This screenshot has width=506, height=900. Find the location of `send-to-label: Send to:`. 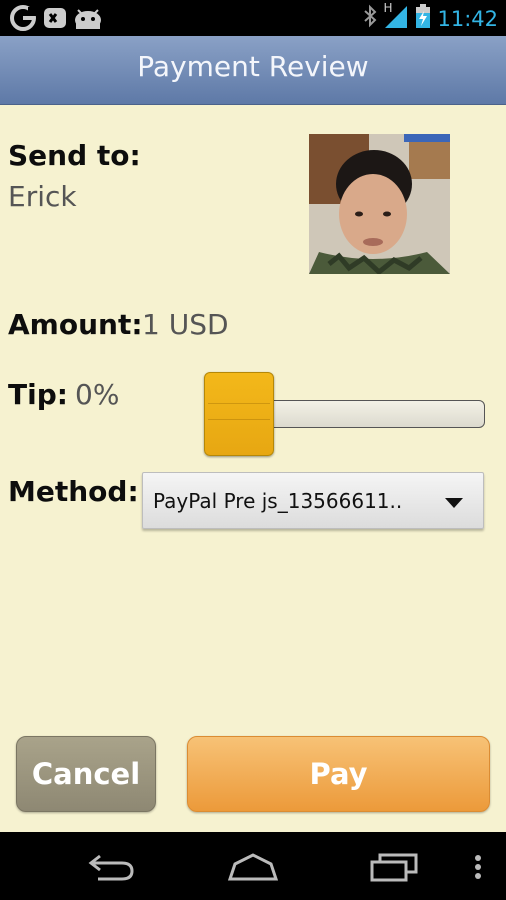

send-to-label: Send to: is located at coordinates (74, 155).